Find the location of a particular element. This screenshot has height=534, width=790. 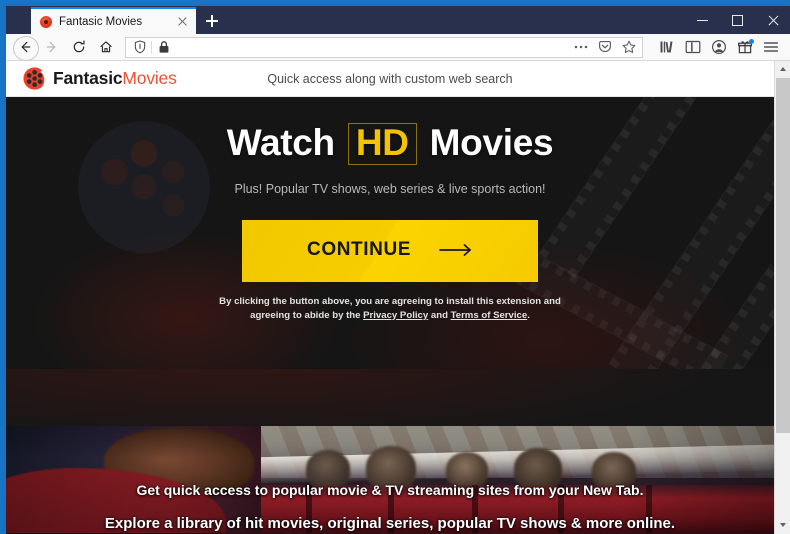

privacy-policy-link: Privacy Policy is located at coordinates (395, 315).